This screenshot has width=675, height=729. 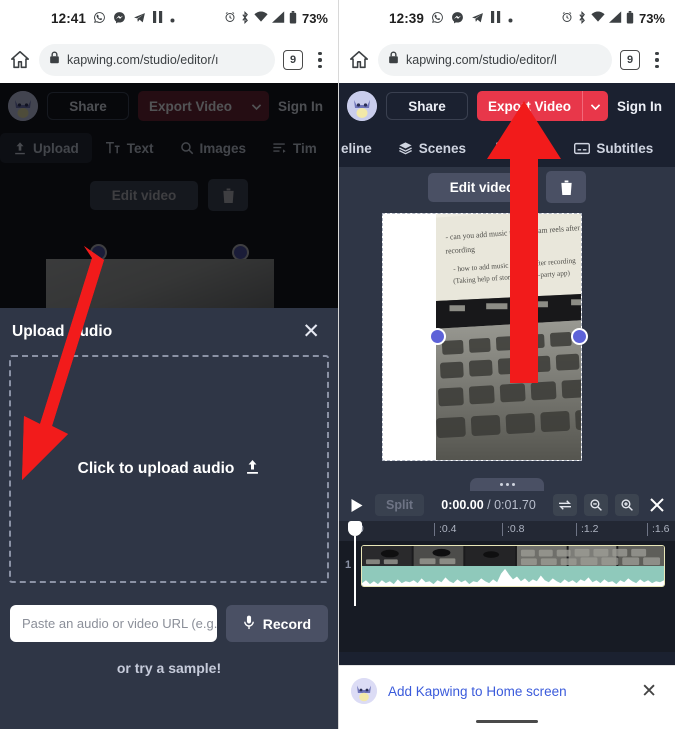 I want to click on split-button: Split, so click(x=400, y=505).